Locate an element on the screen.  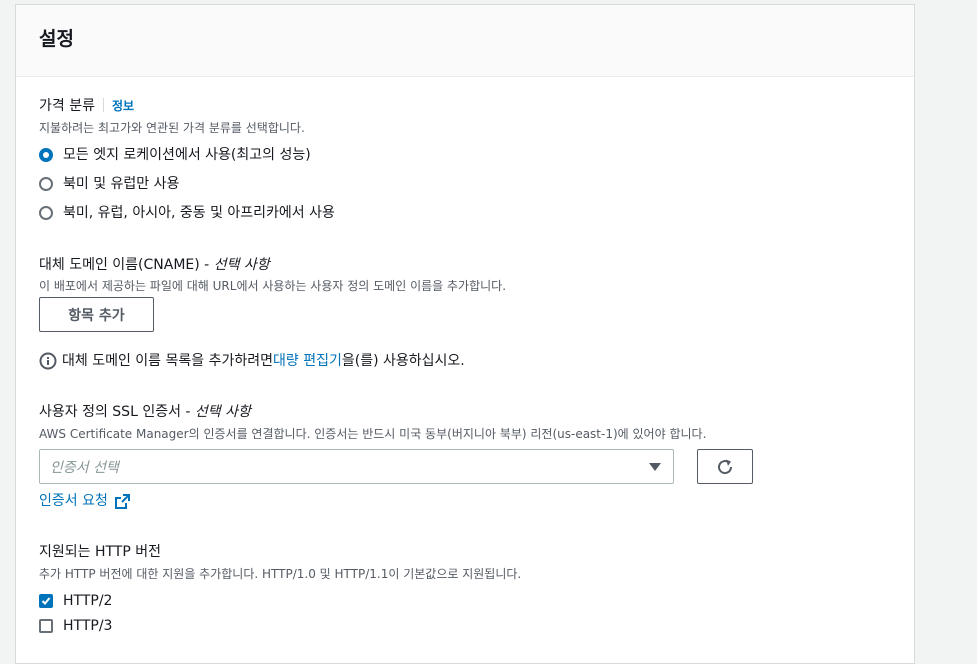
ssl-optional: 선택 사항 is located at coordinates (222, 412).